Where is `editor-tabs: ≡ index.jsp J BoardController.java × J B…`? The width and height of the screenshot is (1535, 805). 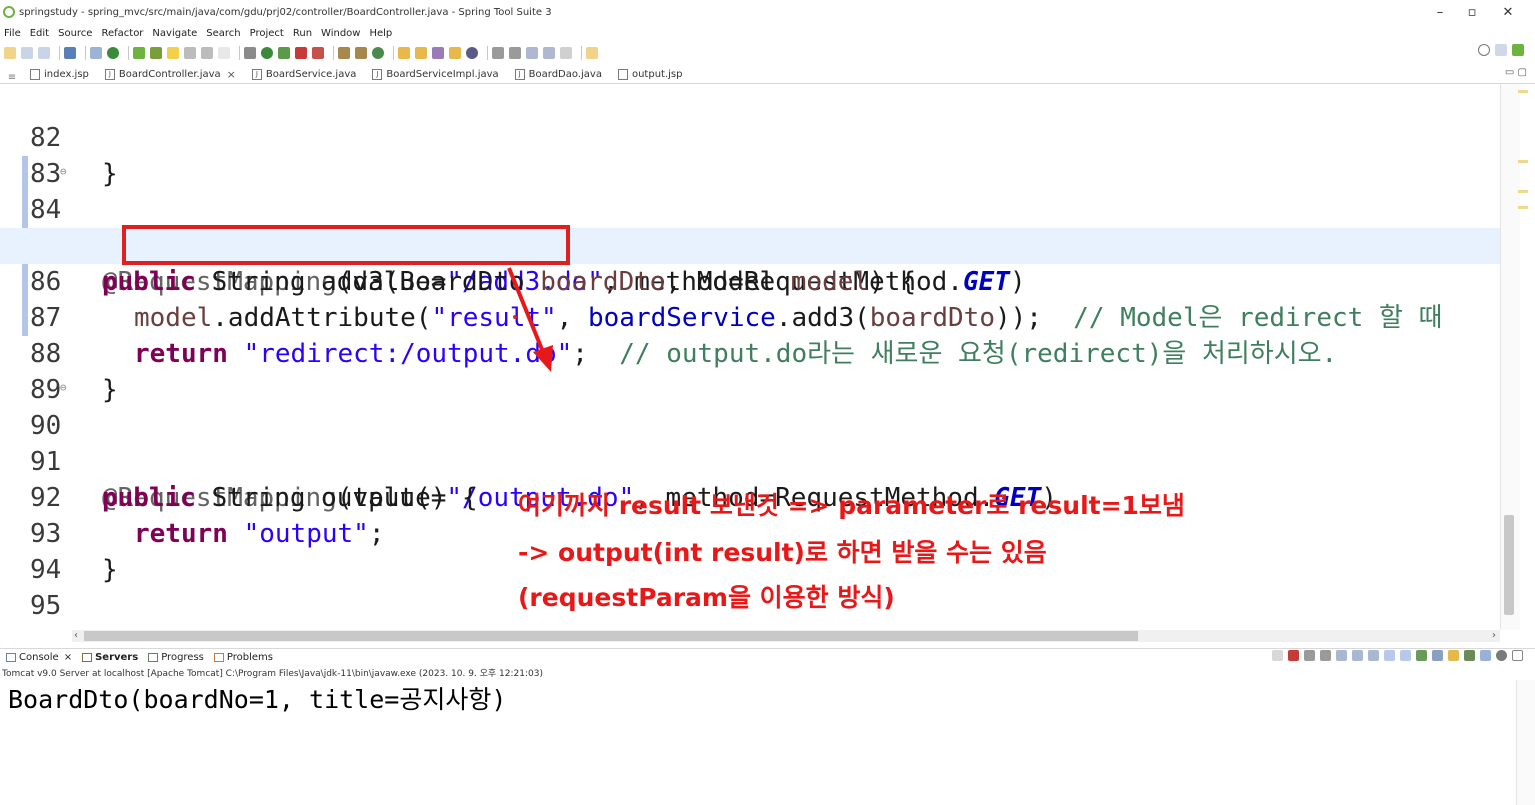
editor-tabs: ≡ index.jsp J BoardController.java × J B… is located at coordinates (767, 74).